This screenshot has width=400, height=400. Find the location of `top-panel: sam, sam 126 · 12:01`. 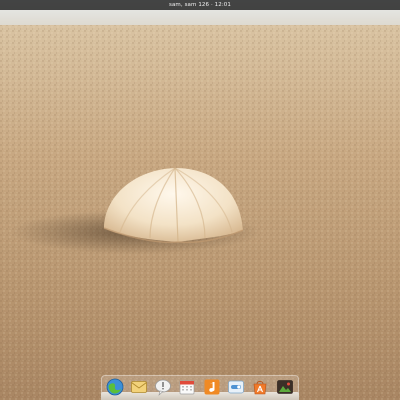

top-panel: sam, sam 126 · 12:01 is located at coordinates (200, 5).